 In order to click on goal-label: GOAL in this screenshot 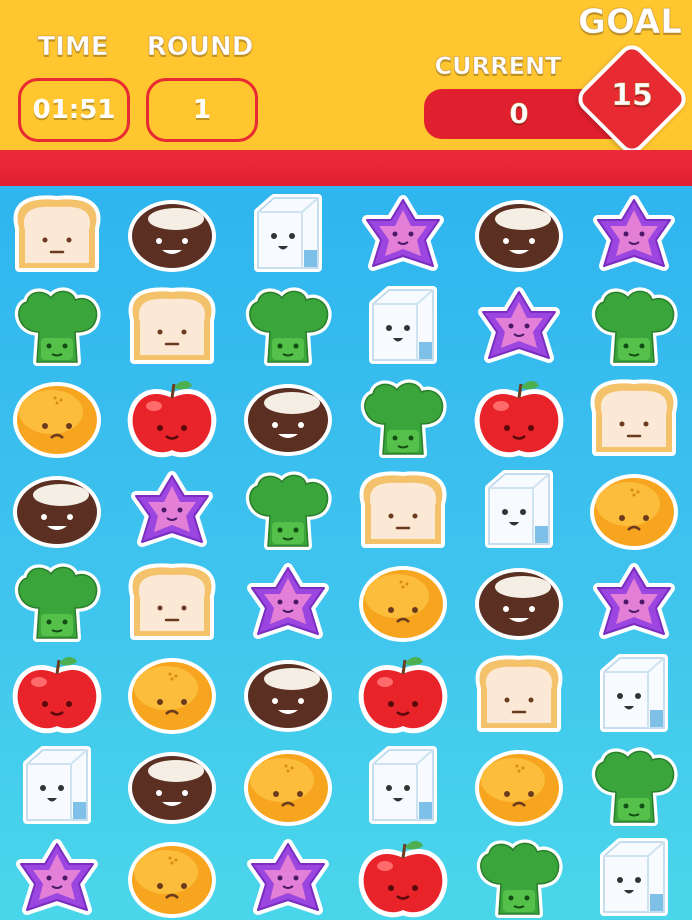, I will do `click(630, 22)`.